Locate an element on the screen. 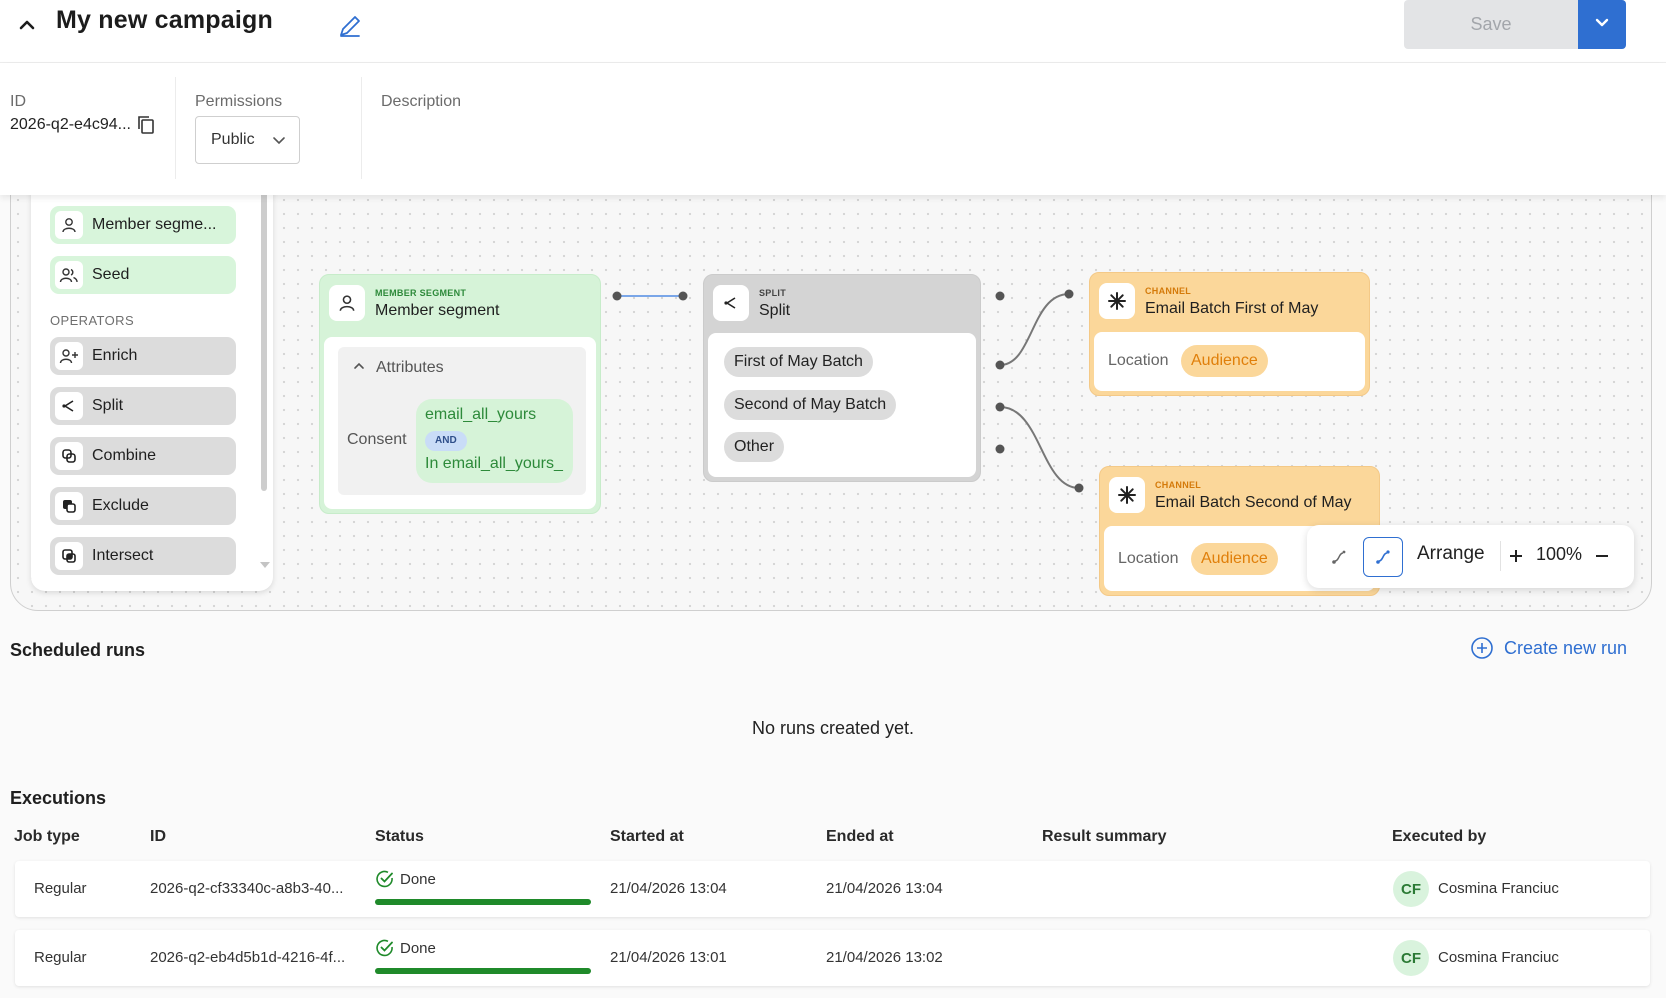  arrange-button: Arrange is located at coordinates (1451, 554).